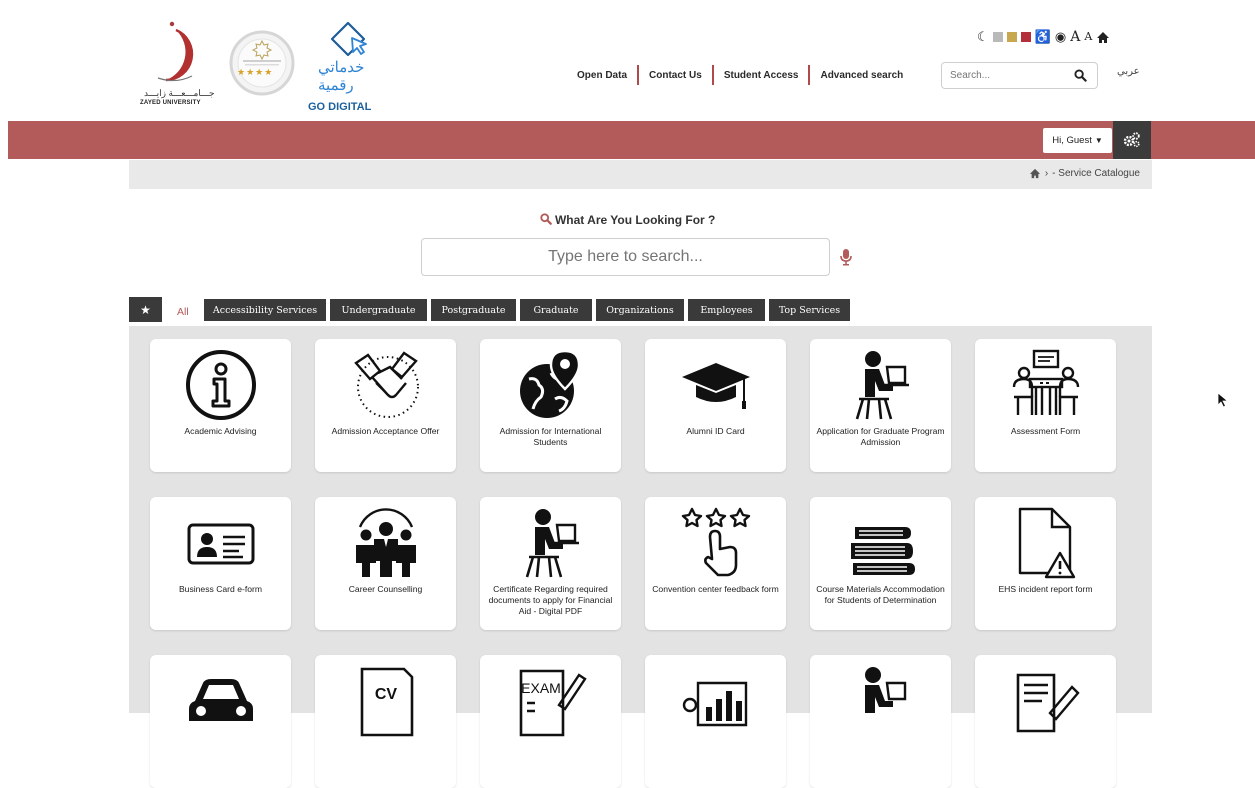 The image size is (1255, 788). I want to click on nav-home-label: Home, so click(172, 18).